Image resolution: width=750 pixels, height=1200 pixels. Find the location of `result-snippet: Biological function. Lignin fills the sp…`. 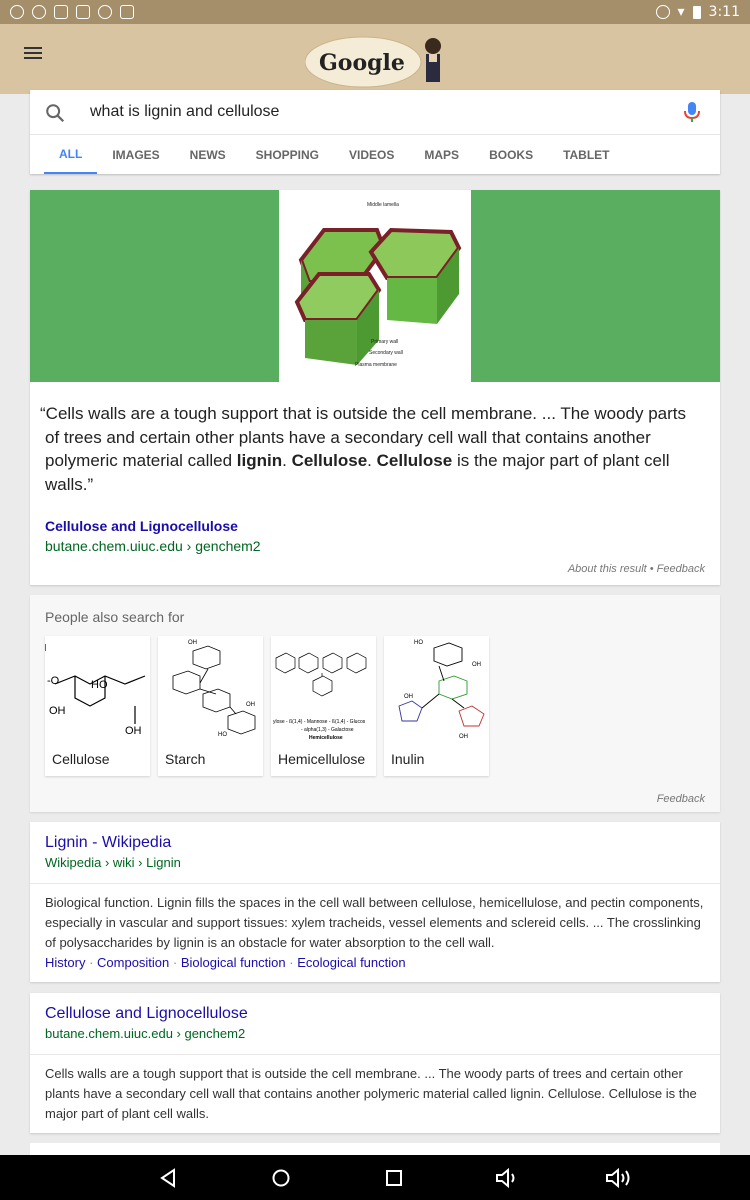

result-snippet: Biological function. Lignin fills the sp… is located at coordinates (375, 928).